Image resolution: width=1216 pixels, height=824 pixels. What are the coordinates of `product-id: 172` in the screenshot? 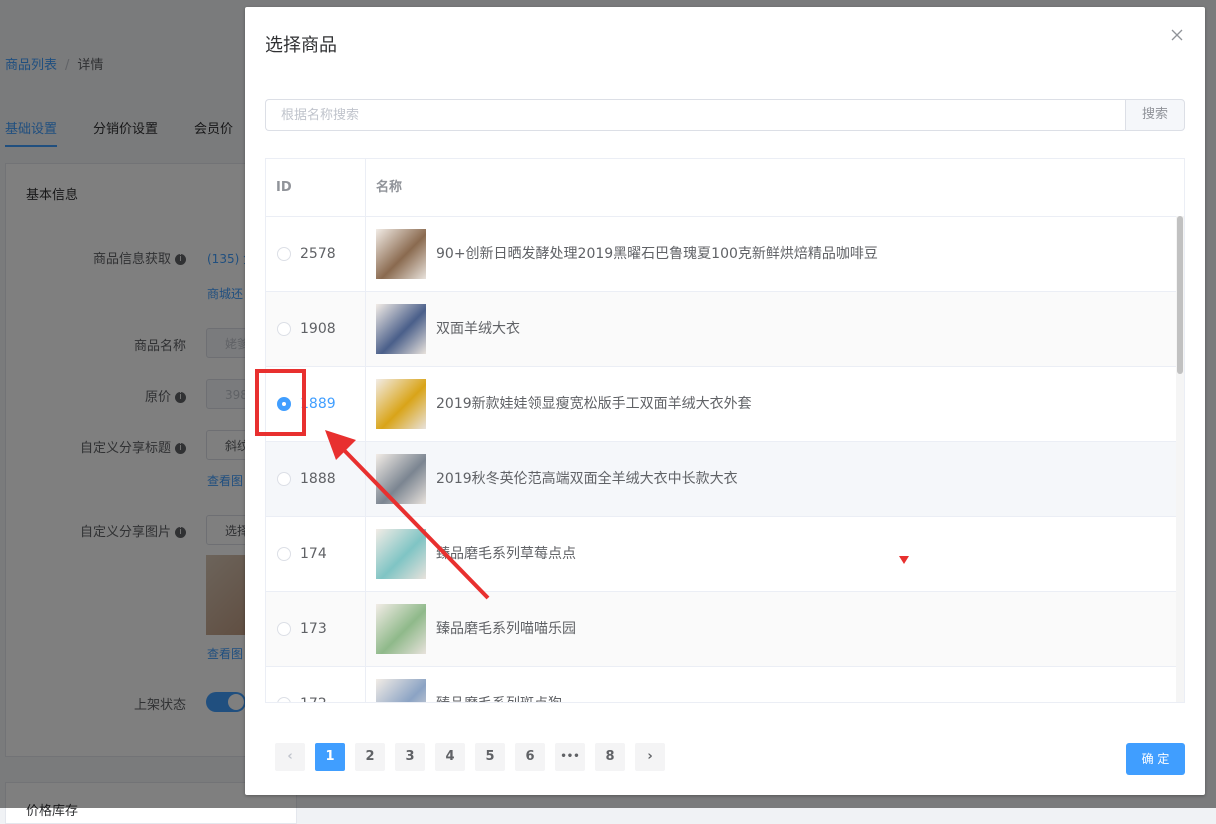 It's located at (313, 684).